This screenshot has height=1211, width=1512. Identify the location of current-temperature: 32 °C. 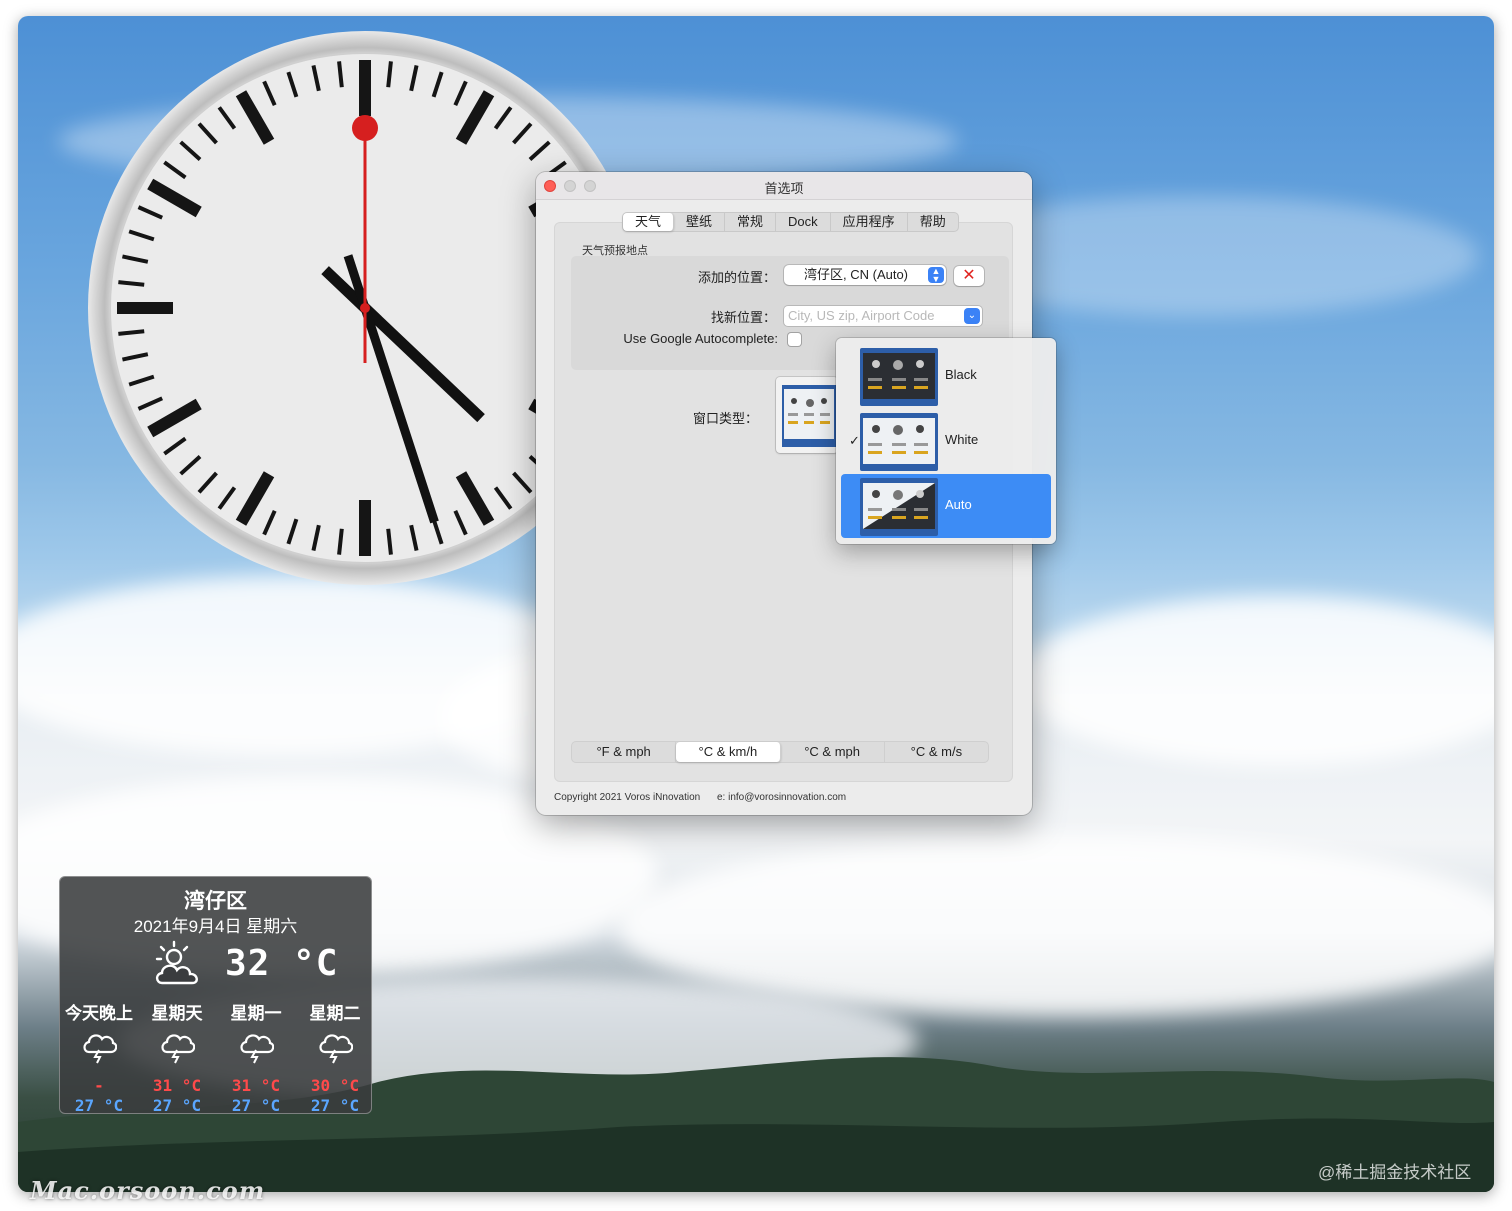
(282, 963).